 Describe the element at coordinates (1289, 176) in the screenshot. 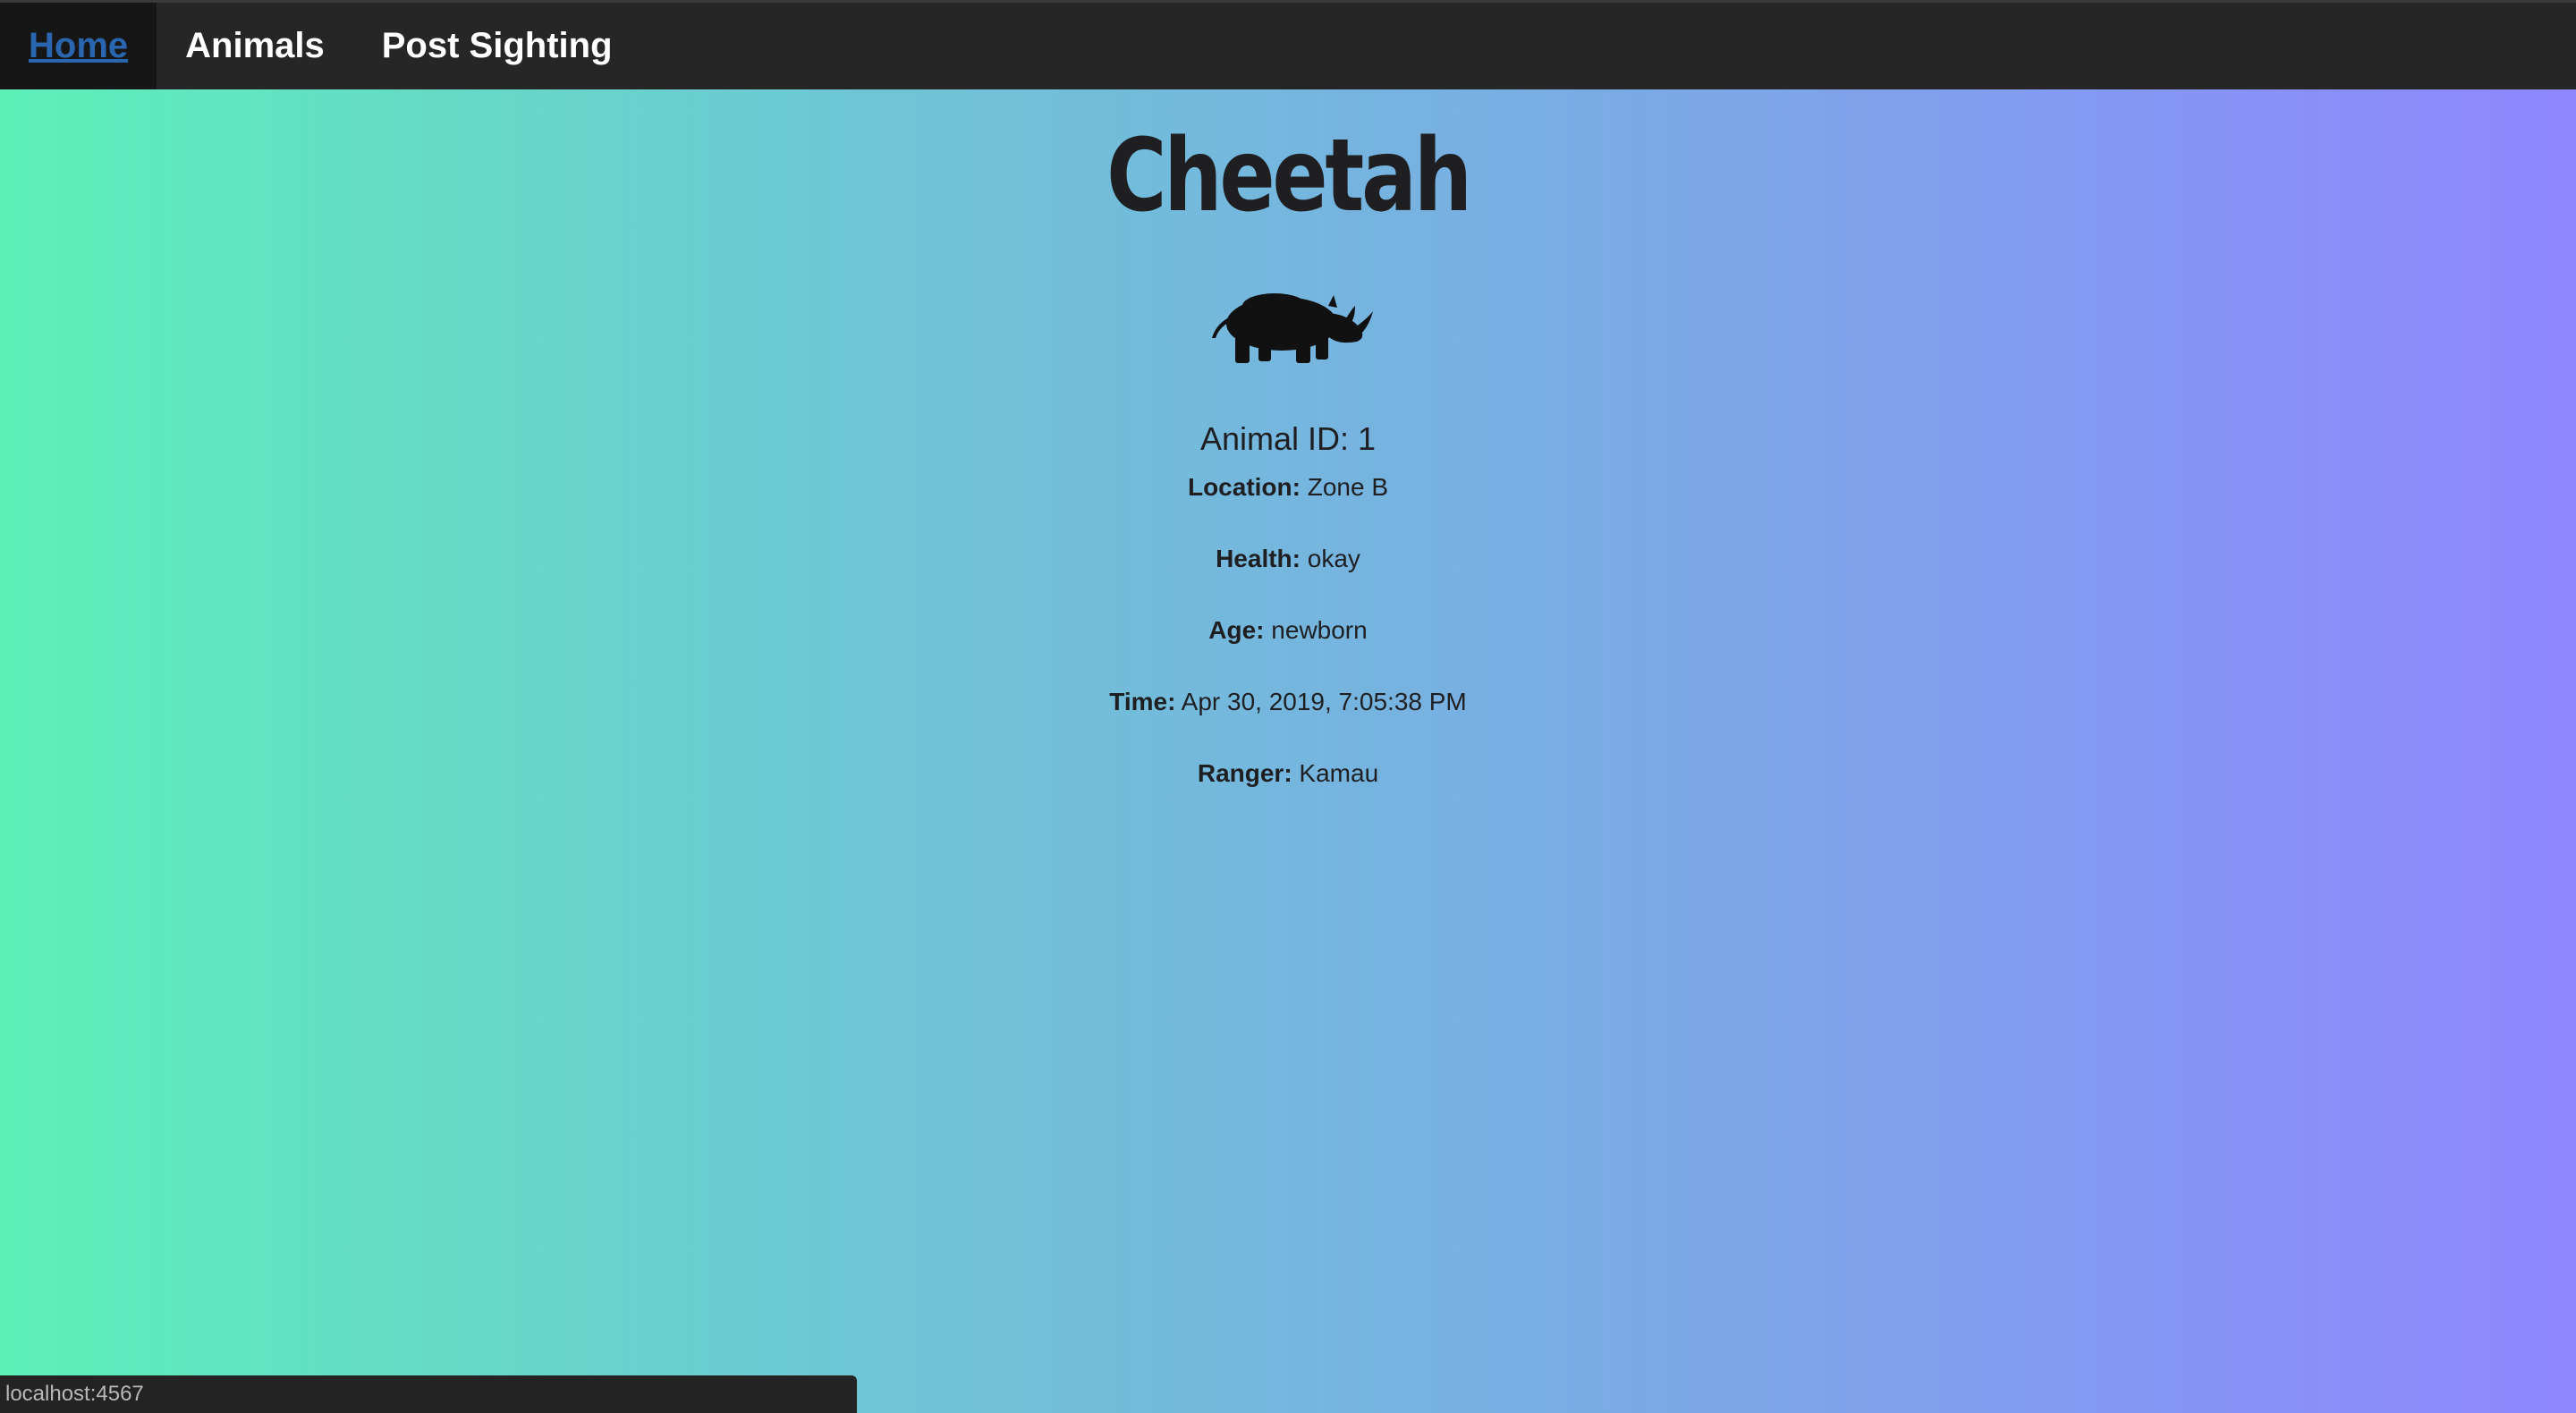

I see `page-title: Cheetah` at that location.